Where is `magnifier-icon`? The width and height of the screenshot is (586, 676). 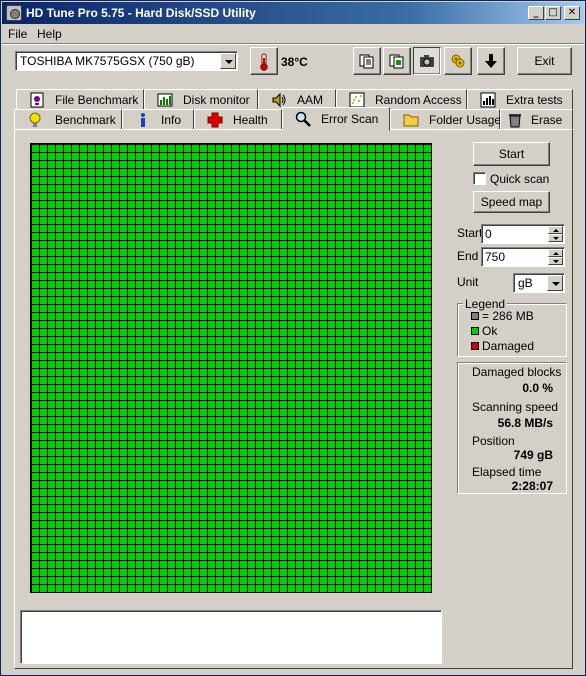 magnifier-icon is located at coordinates (303, 119).